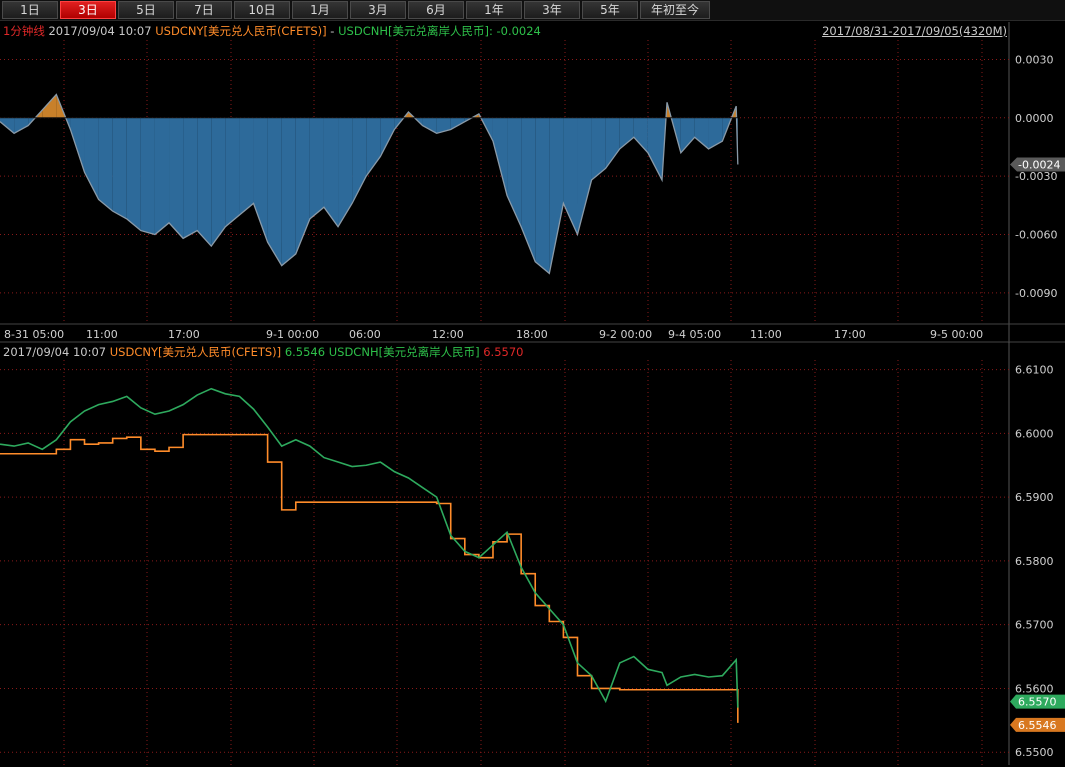 The image size is (1065, 767). What do you see at coordinates (1034, 370) in the screenshot?
I see `bottom-ytick-0: 6.6100` at bounding box center [1034, 370].